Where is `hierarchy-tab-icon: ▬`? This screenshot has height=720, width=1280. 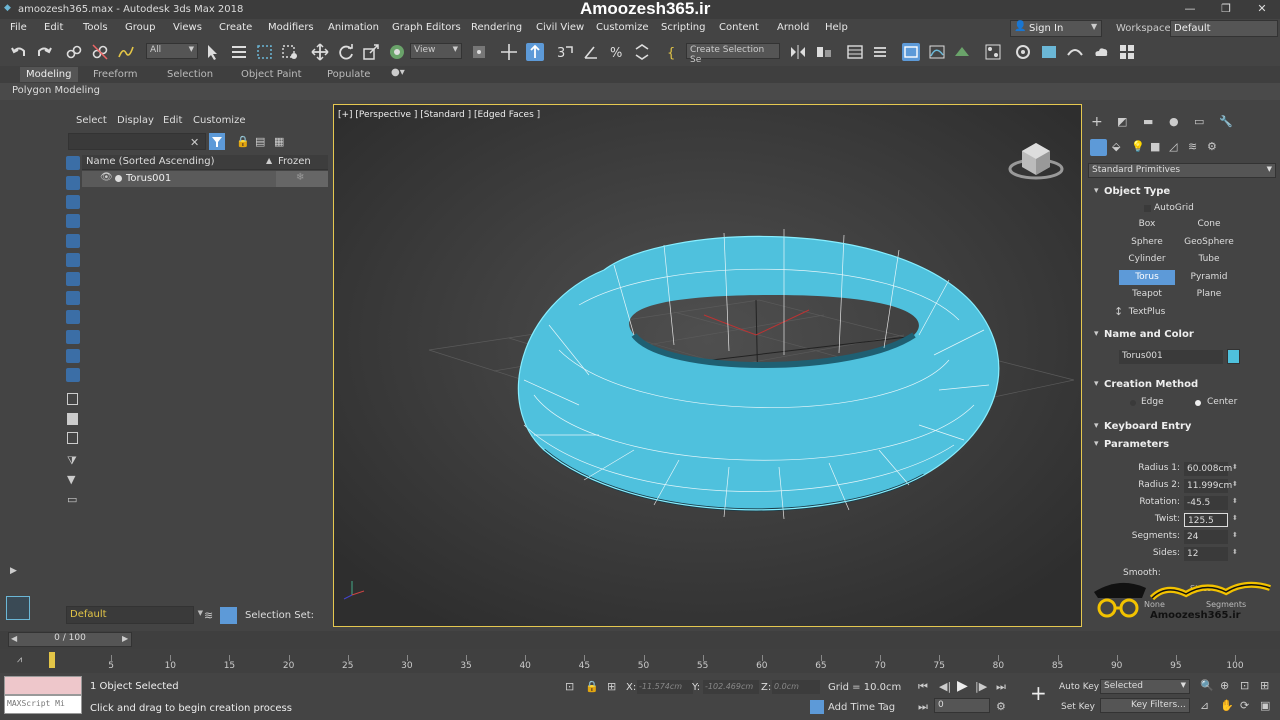
hierarchy-tab-icon: ▬ is located at coordinates (1148, 121).